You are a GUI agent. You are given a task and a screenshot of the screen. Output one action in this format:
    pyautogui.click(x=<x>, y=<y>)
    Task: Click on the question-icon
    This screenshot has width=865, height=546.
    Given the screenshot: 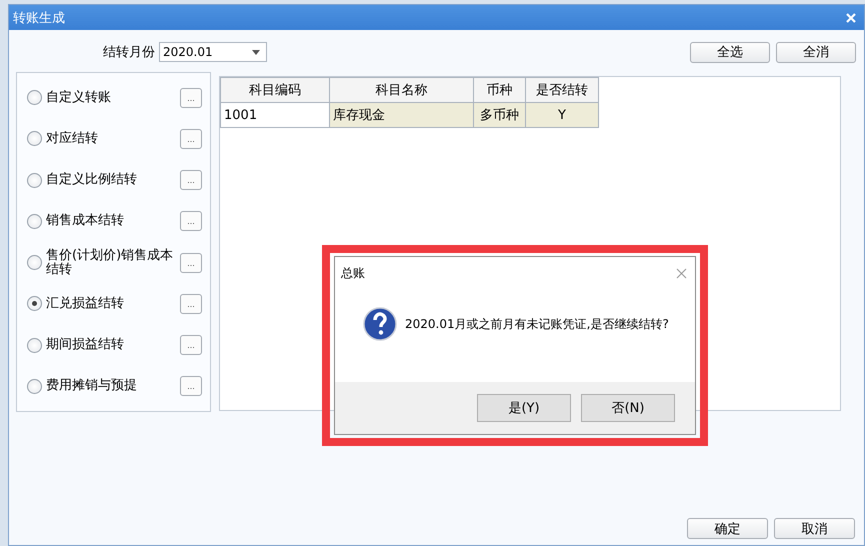 What is the action you would take?
    pyautogui.click(x=380, y=324)
    